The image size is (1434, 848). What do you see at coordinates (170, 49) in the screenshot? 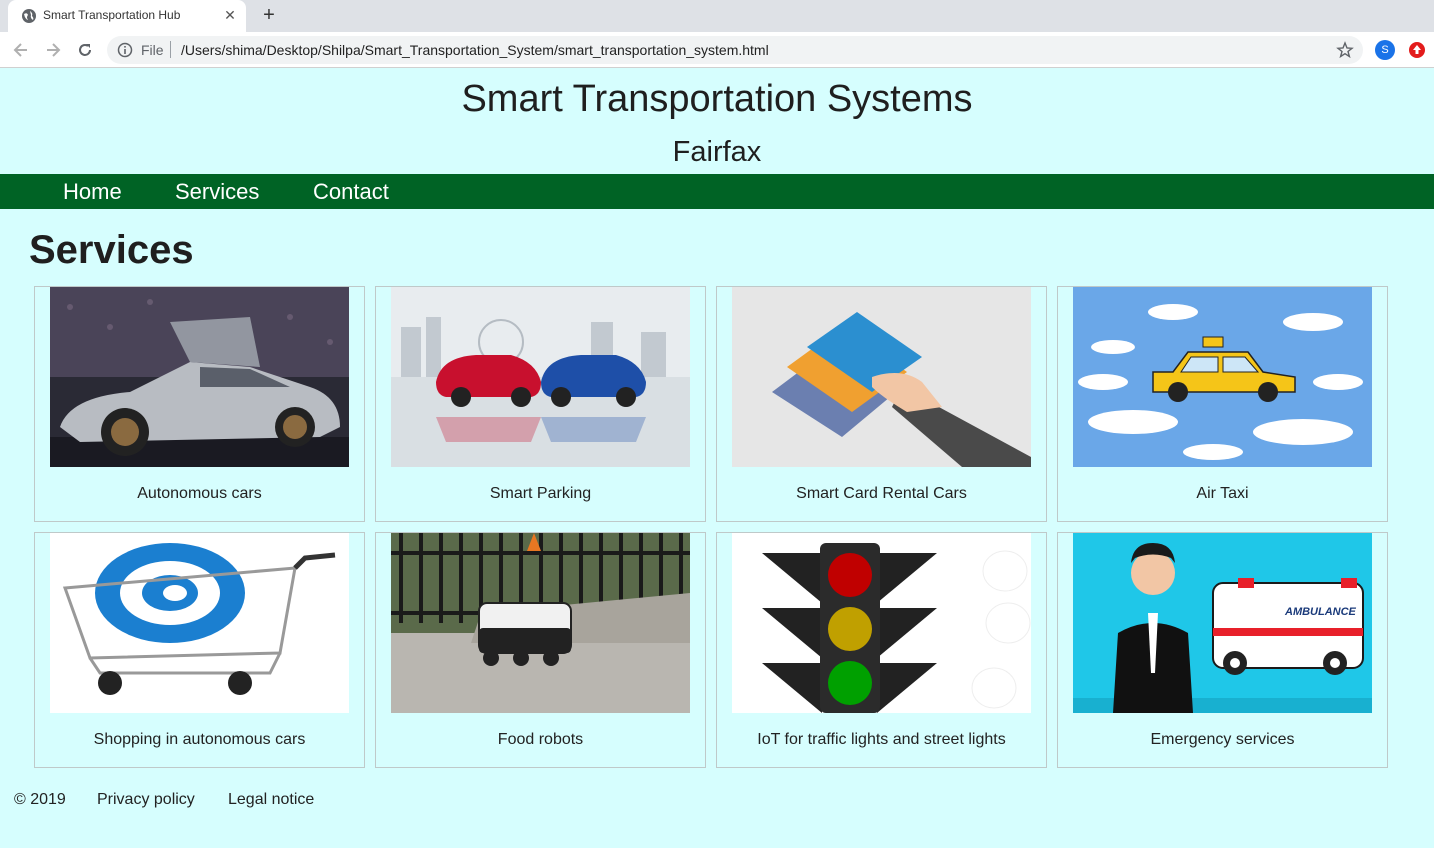
I see `url-divider` at bounding box center [170, 49].